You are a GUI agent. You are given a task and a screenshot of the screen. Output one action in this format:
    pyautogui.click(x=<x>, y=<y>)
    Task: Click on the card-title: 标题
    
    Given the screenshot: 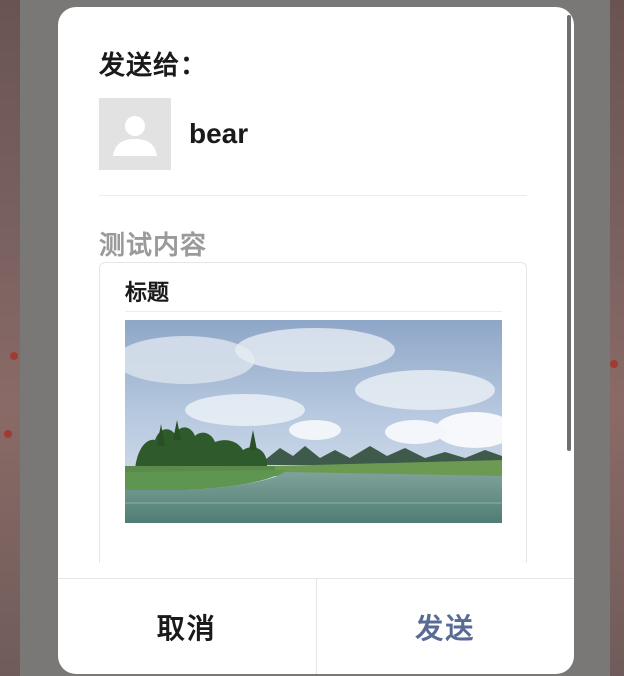 What is the action you would take?
    pyautogui.click(x=147, y=292)
    